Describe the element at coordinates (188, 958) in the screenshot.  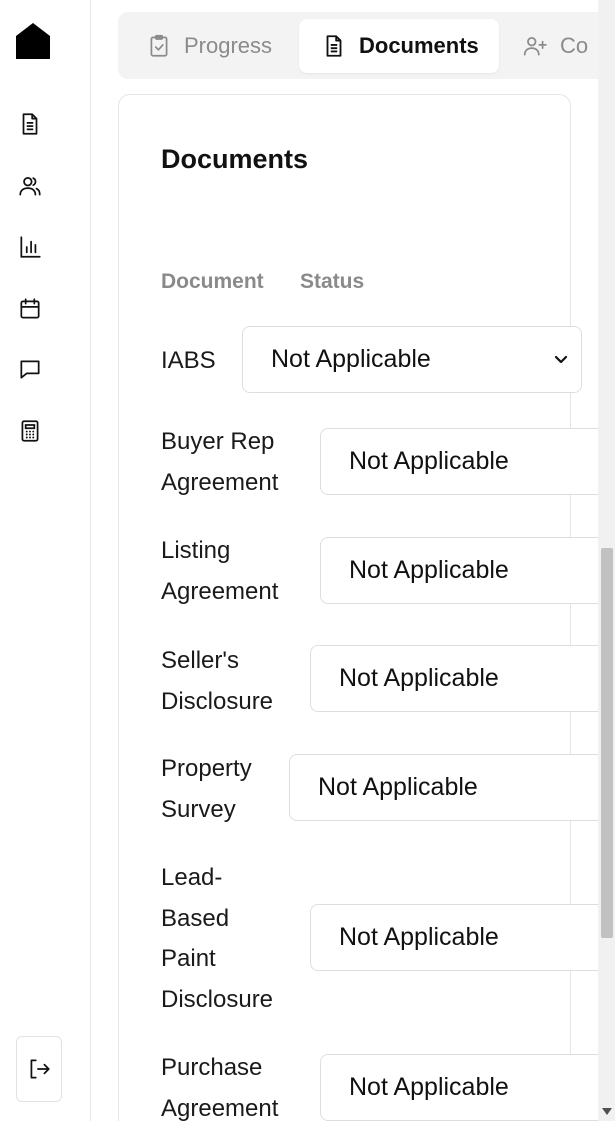
I see `document-name-line: Paint` at that location.